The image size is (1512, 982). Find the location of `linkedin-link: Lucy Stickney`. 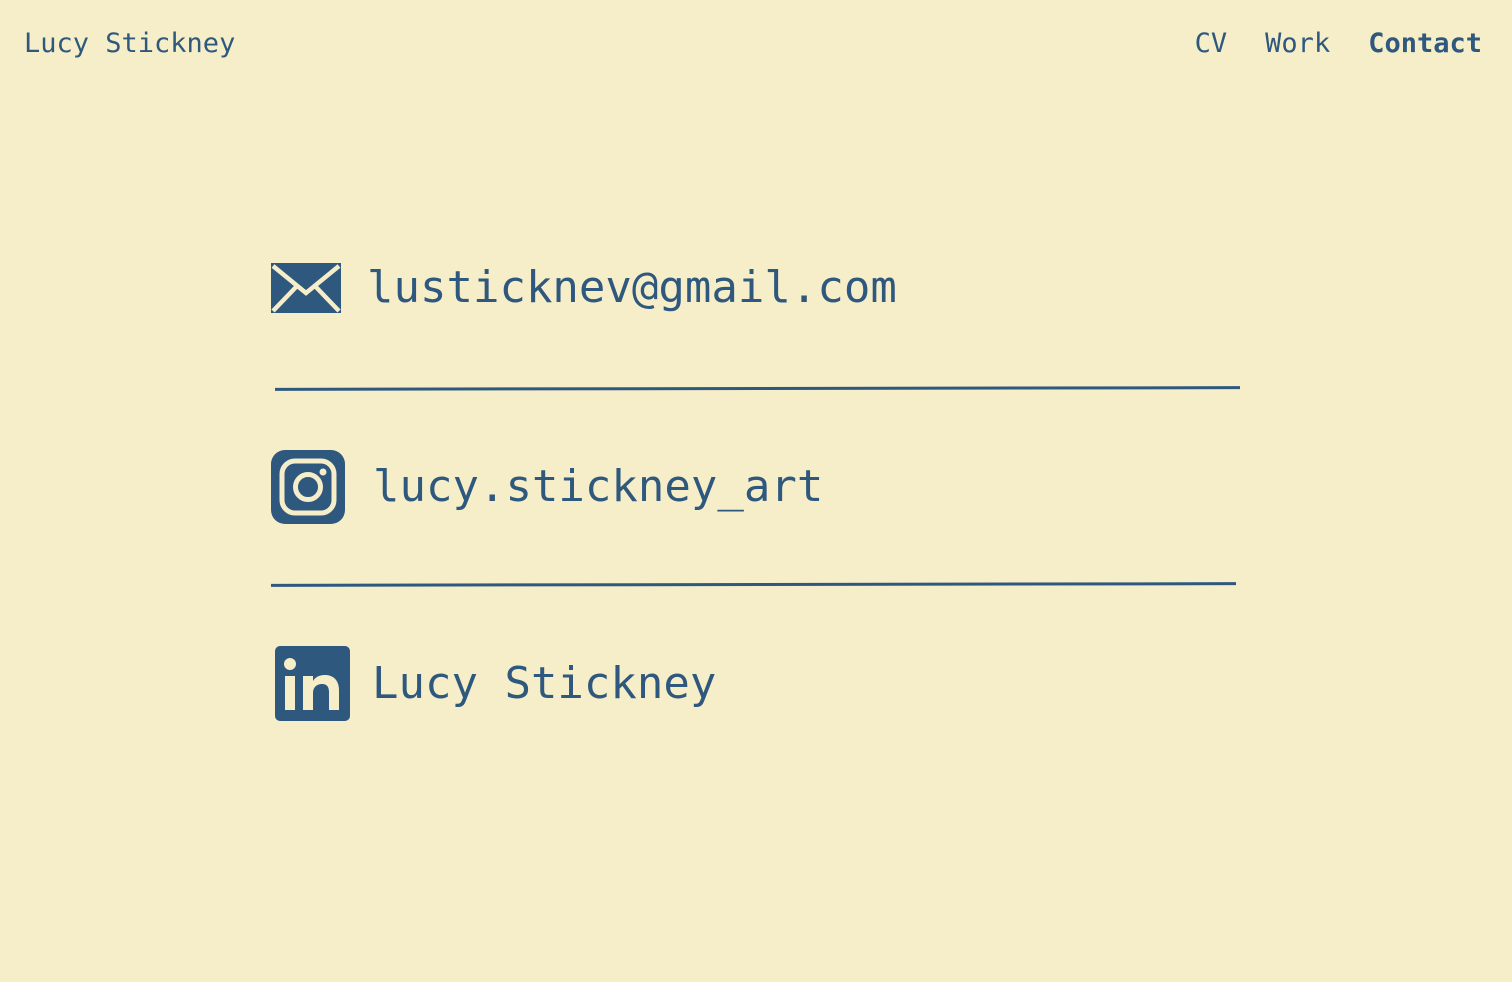

linkedin-link: Lucy Stickney is located at coordinates (495, 683).